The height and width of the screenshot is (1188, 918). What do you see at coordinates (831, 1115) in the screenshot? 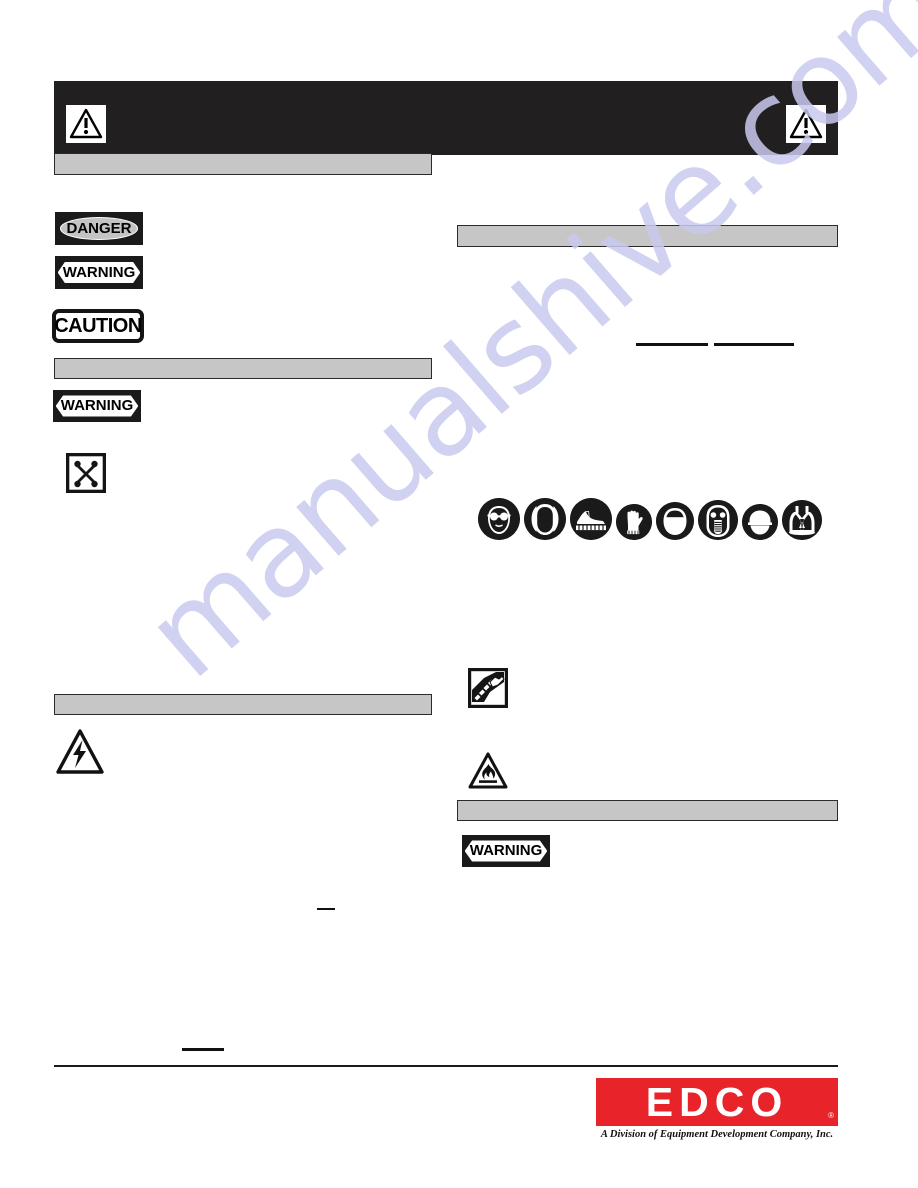
I see `registered-trademark-icon: ®` at bounding box center [831, 1115].